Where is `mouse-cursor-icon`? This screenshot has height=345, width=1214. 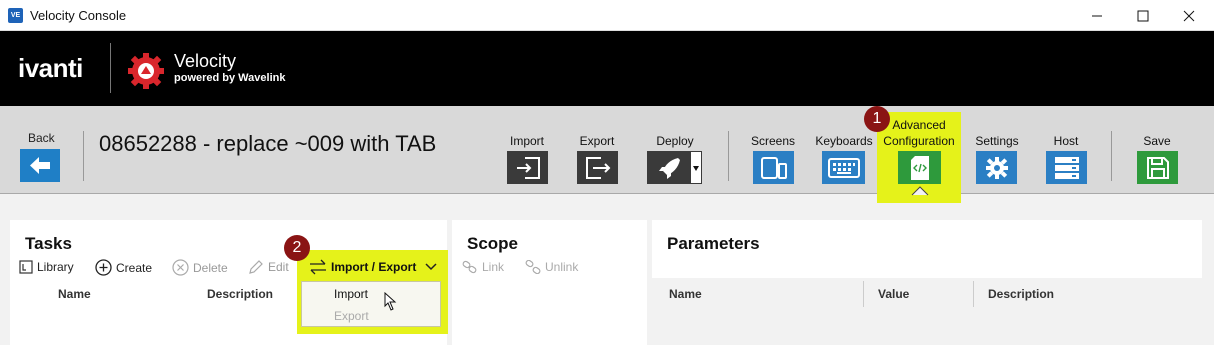 mouse-cursor-icon is located at coordinates (390, 301).